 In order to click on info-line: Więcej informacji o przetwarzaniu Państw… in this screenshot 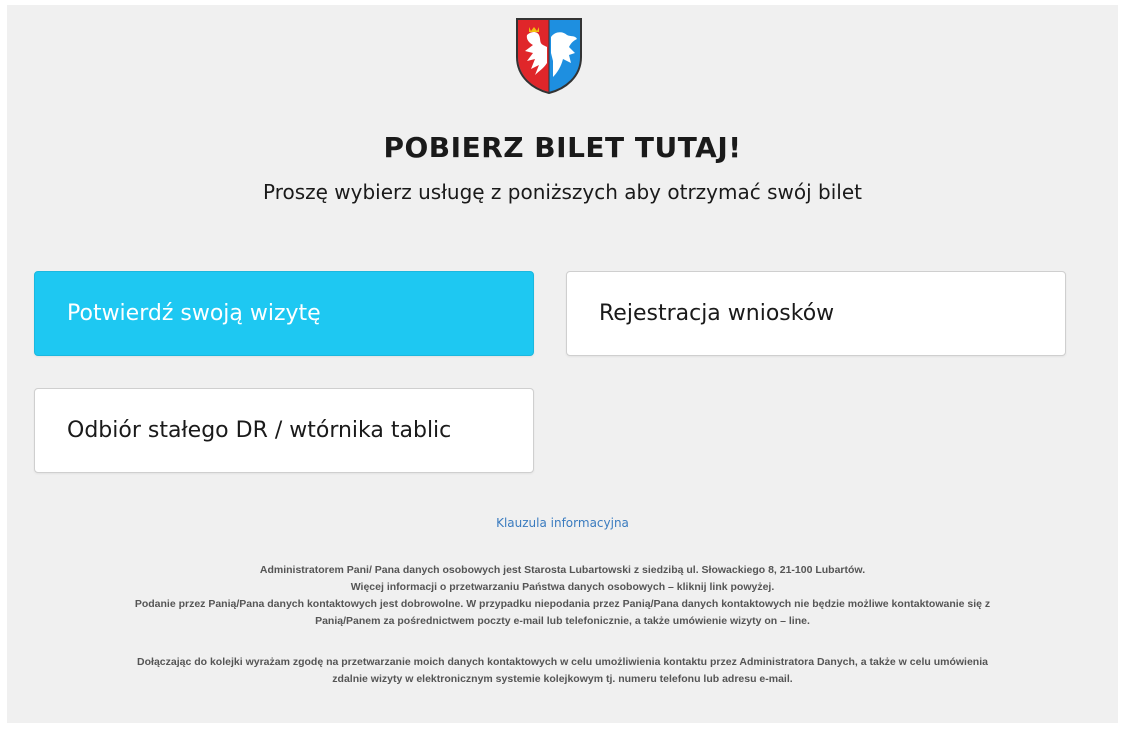, I will do `click(562, 587)`.